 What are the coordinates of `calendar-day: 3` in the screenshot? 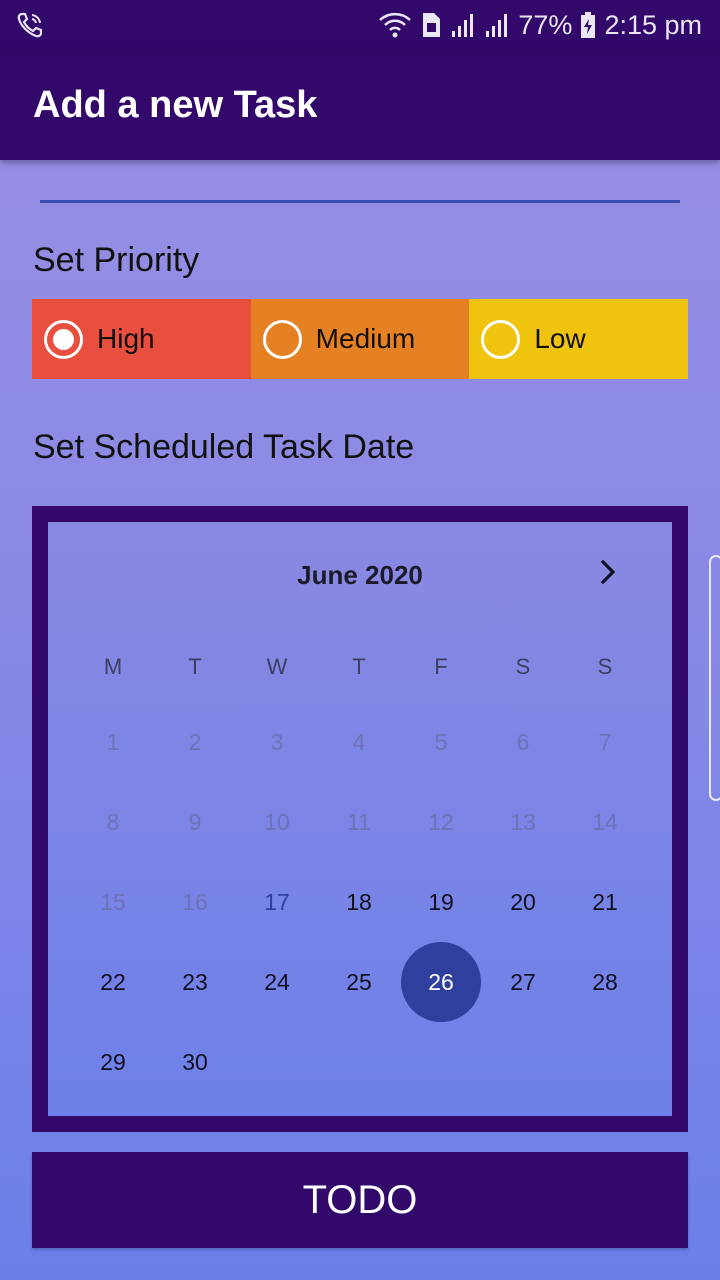 It's located at (277, 742).